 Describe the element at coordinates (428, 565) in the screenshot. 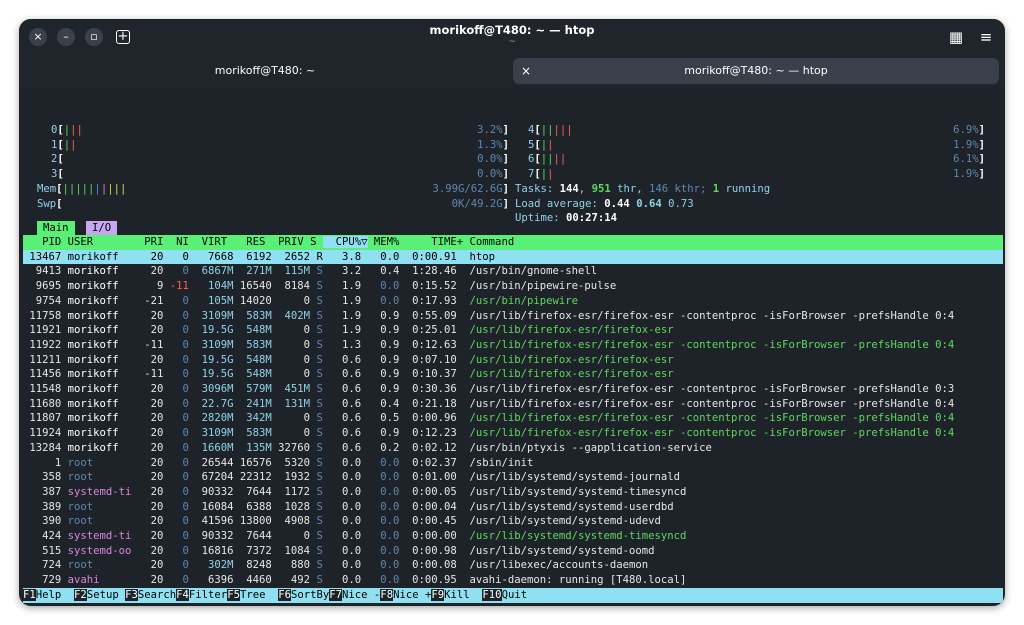

I see `process-time: 0:00.08` at that location.